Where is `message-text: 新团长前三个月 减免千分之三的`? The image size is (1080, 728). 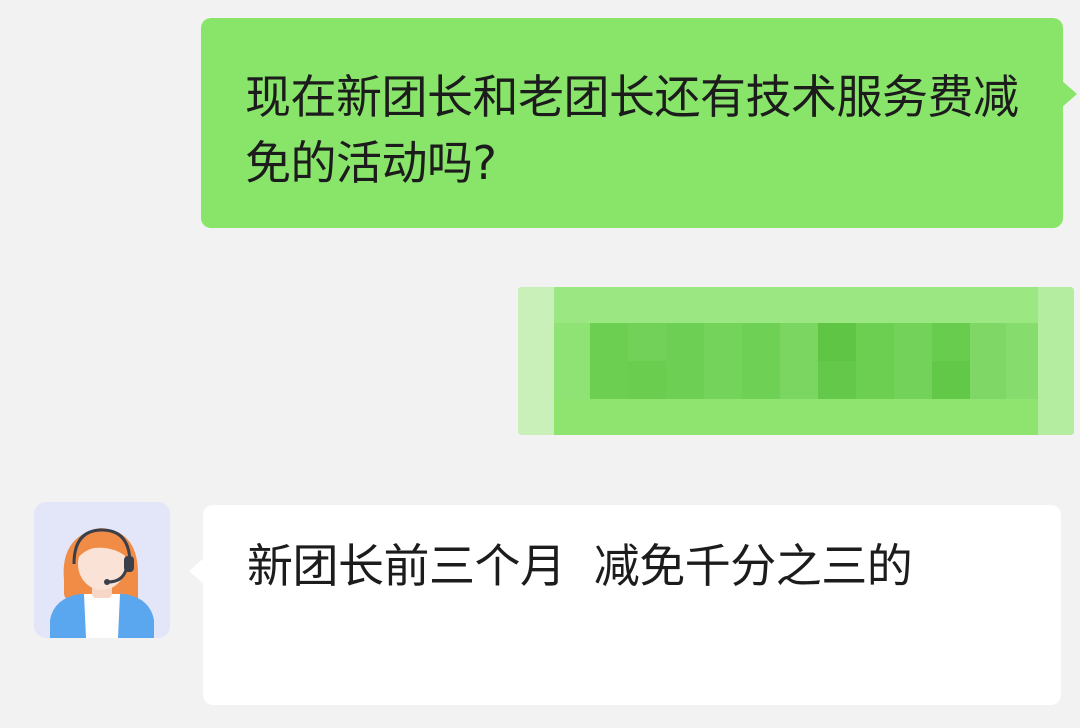 message-text: 新团长前三个月 减免千分之三的 is located at coordinates (580, 566).